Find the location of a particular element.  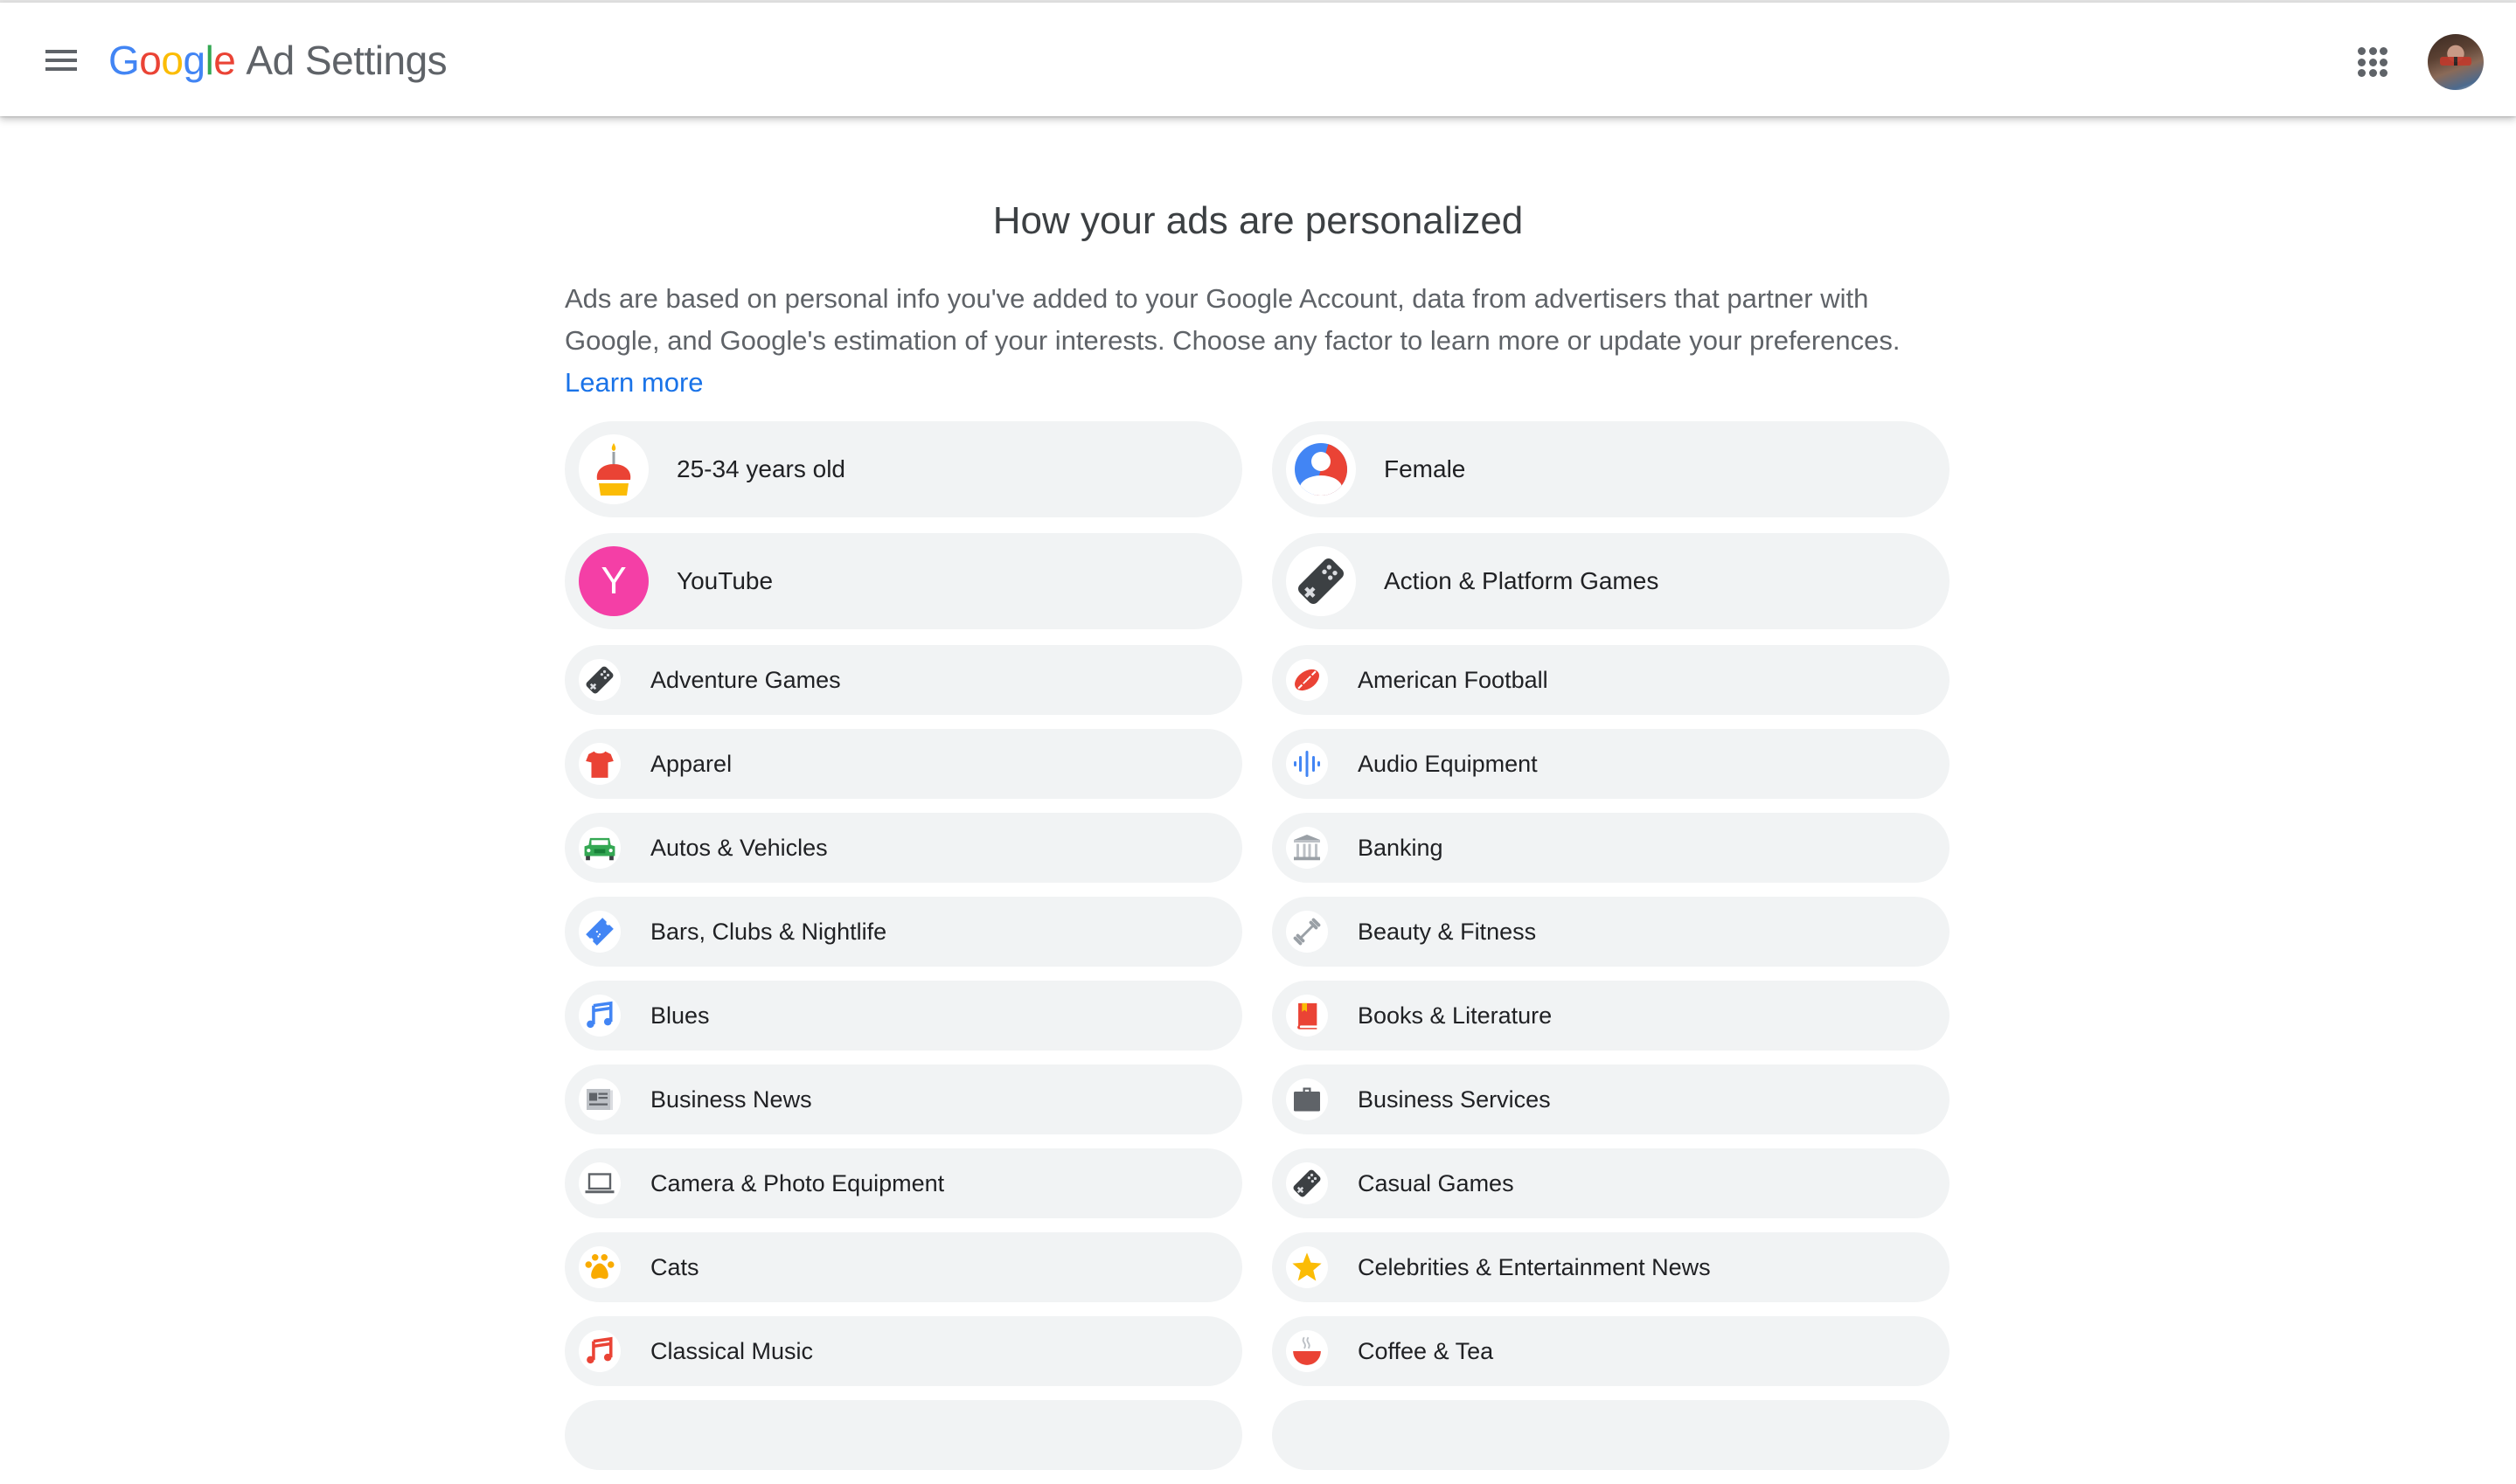

factor-interest: Celebrities & Entertainment News is located at coordinates (1611, 1267).